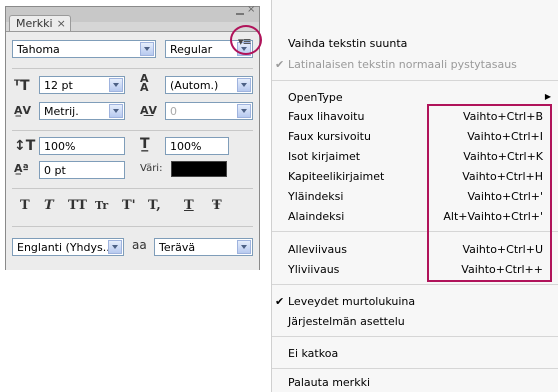  Describe the element at coordinates (82, 111) in the screenshot. I see `kerning-select: Metrij.` at that location.